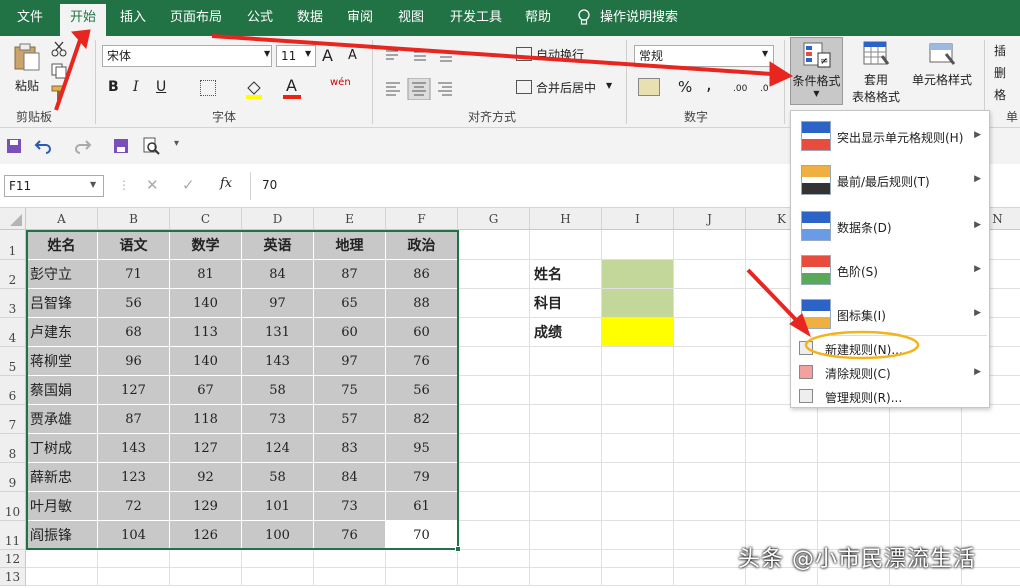  What do you see at coordinates (857, 559) in the screenshot?
I see `watermark: 头条 @小市民漂流生活` at bounding box center [857, 559].